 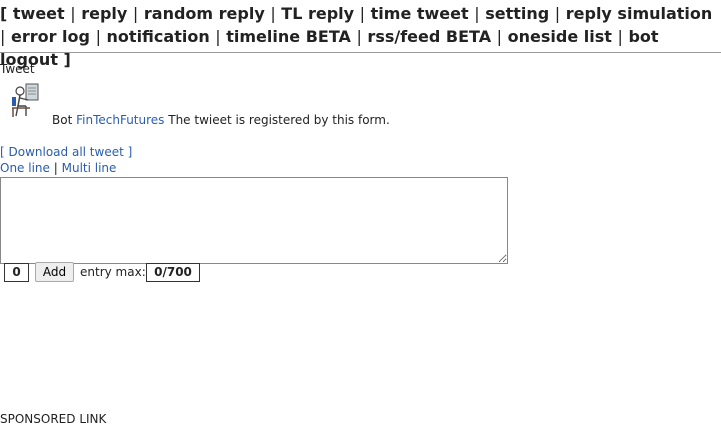 What do you see at coordinates (317, 13) in the screenshot?
I see `nav-tl-reply: TL reply` at bounding box center [317, 13].